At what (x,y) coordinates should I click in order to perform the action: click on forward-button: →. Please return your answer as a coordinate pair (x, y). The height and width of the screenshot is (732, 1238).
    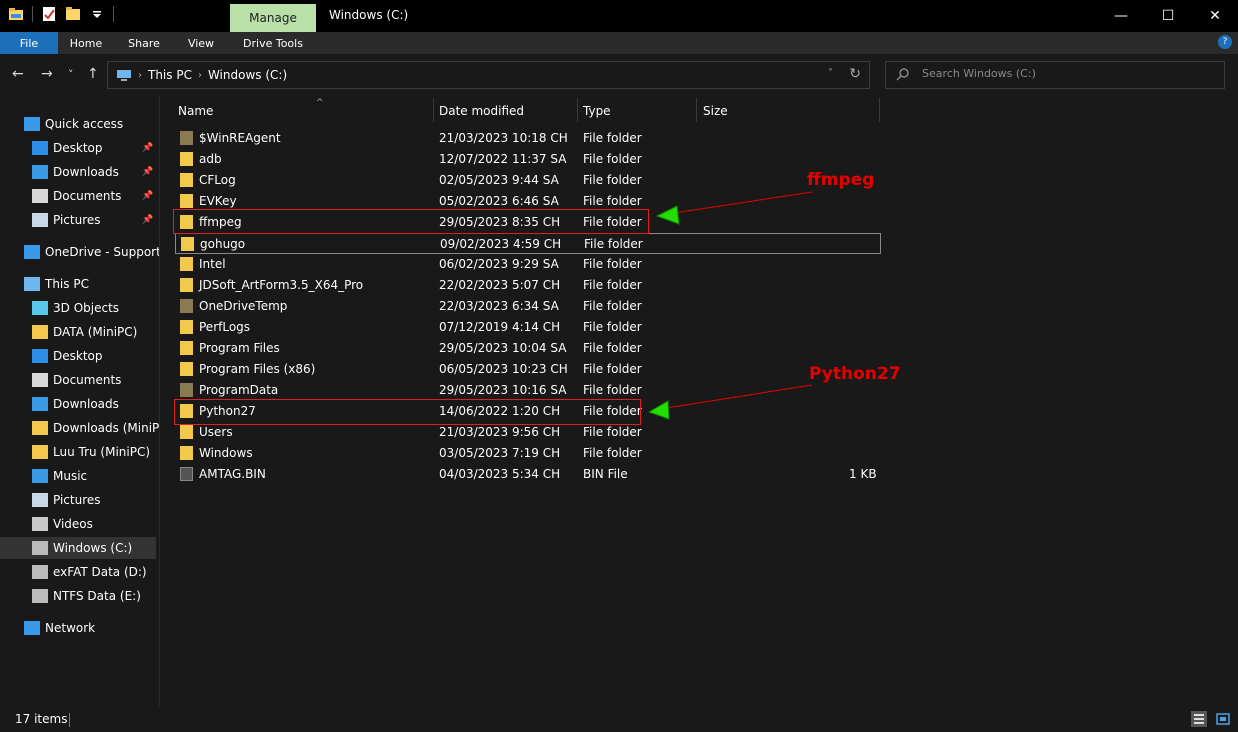
    Looking at the image, I should click on (47, 74).